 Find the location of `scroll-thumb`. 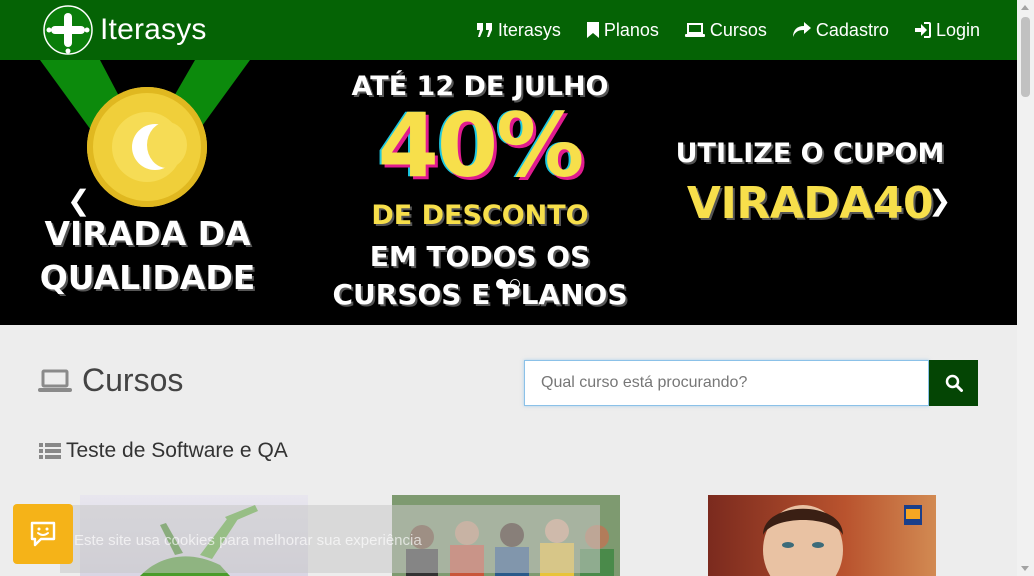

scroll-thumb is located at coordinates (1025, 57).